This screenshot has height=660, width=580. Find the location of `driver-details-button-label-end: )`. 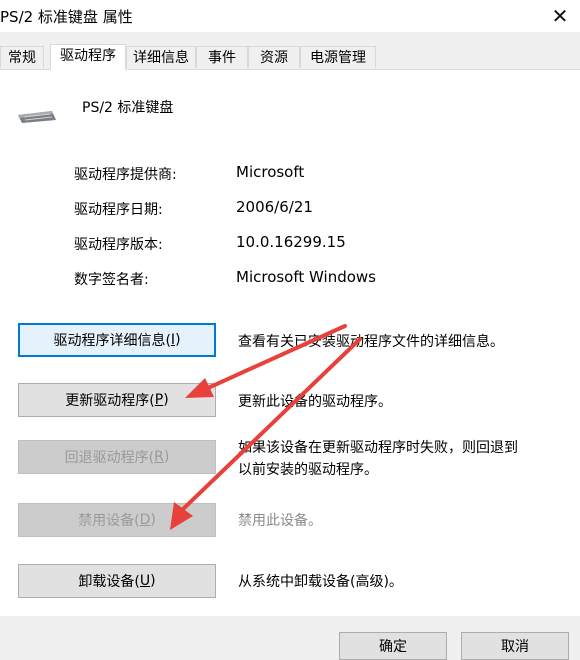

driver-details-button-label-end: ) is located at coordinates (178, 340).